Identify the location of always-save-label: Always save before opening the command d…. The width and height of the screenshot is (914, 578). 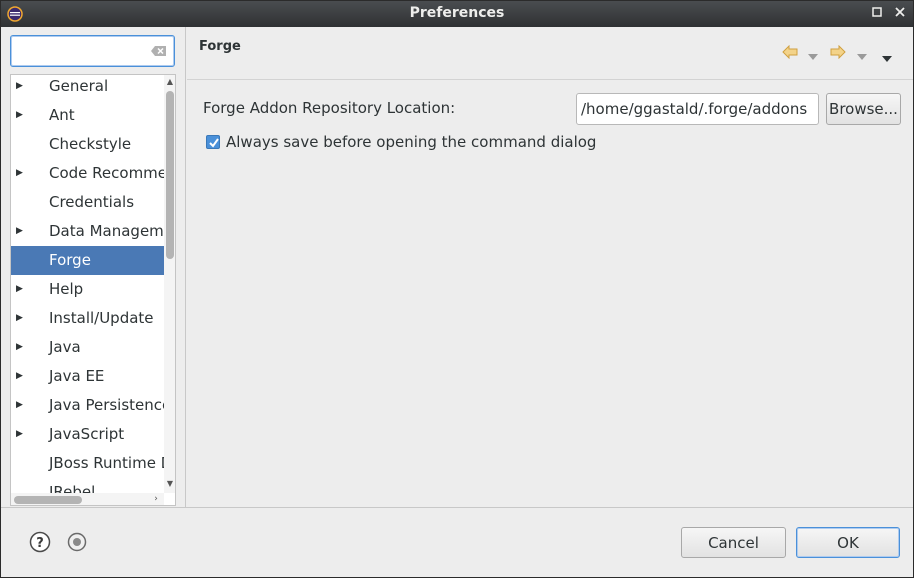
(411, 142).